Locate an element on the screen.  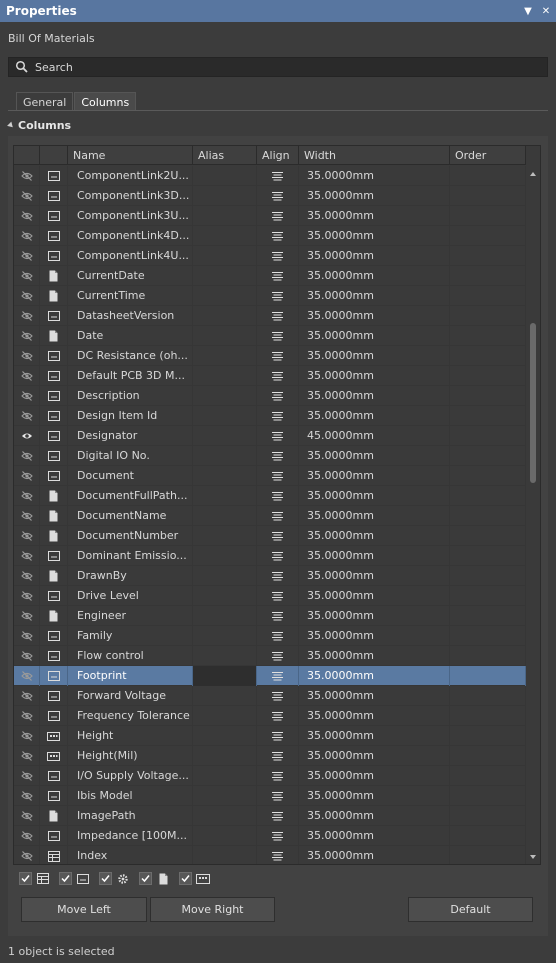
pin-dropdown-icon: ▼ is located at coordinates (528, 11).